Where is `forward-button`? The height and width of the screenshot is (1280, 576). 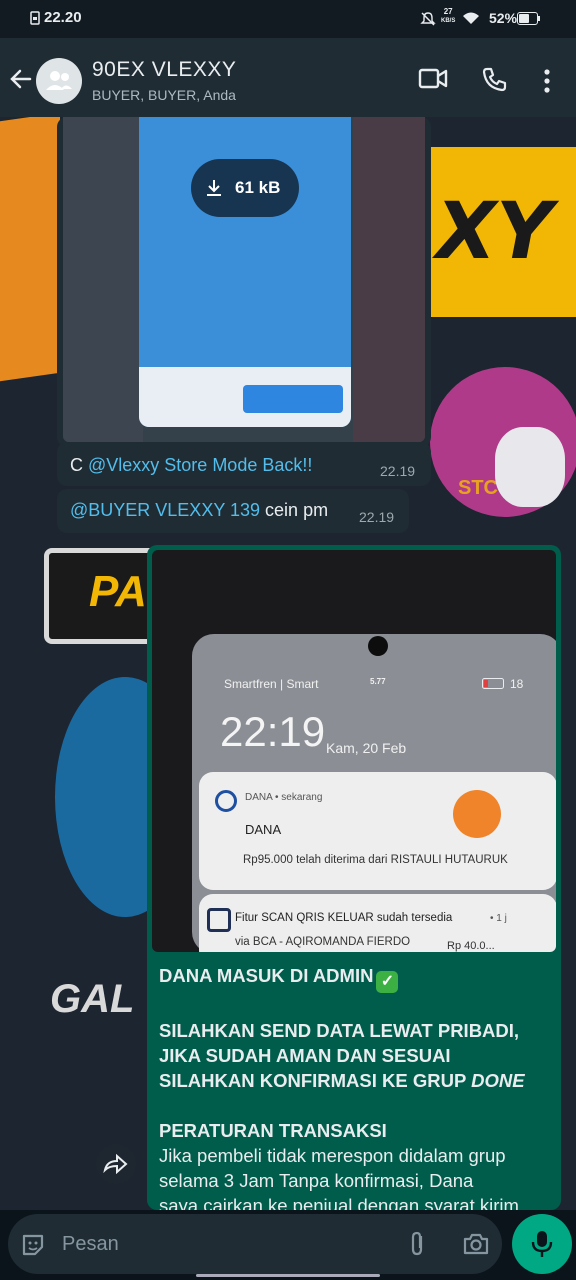
forward-button is located at coordinates (116, 1164).